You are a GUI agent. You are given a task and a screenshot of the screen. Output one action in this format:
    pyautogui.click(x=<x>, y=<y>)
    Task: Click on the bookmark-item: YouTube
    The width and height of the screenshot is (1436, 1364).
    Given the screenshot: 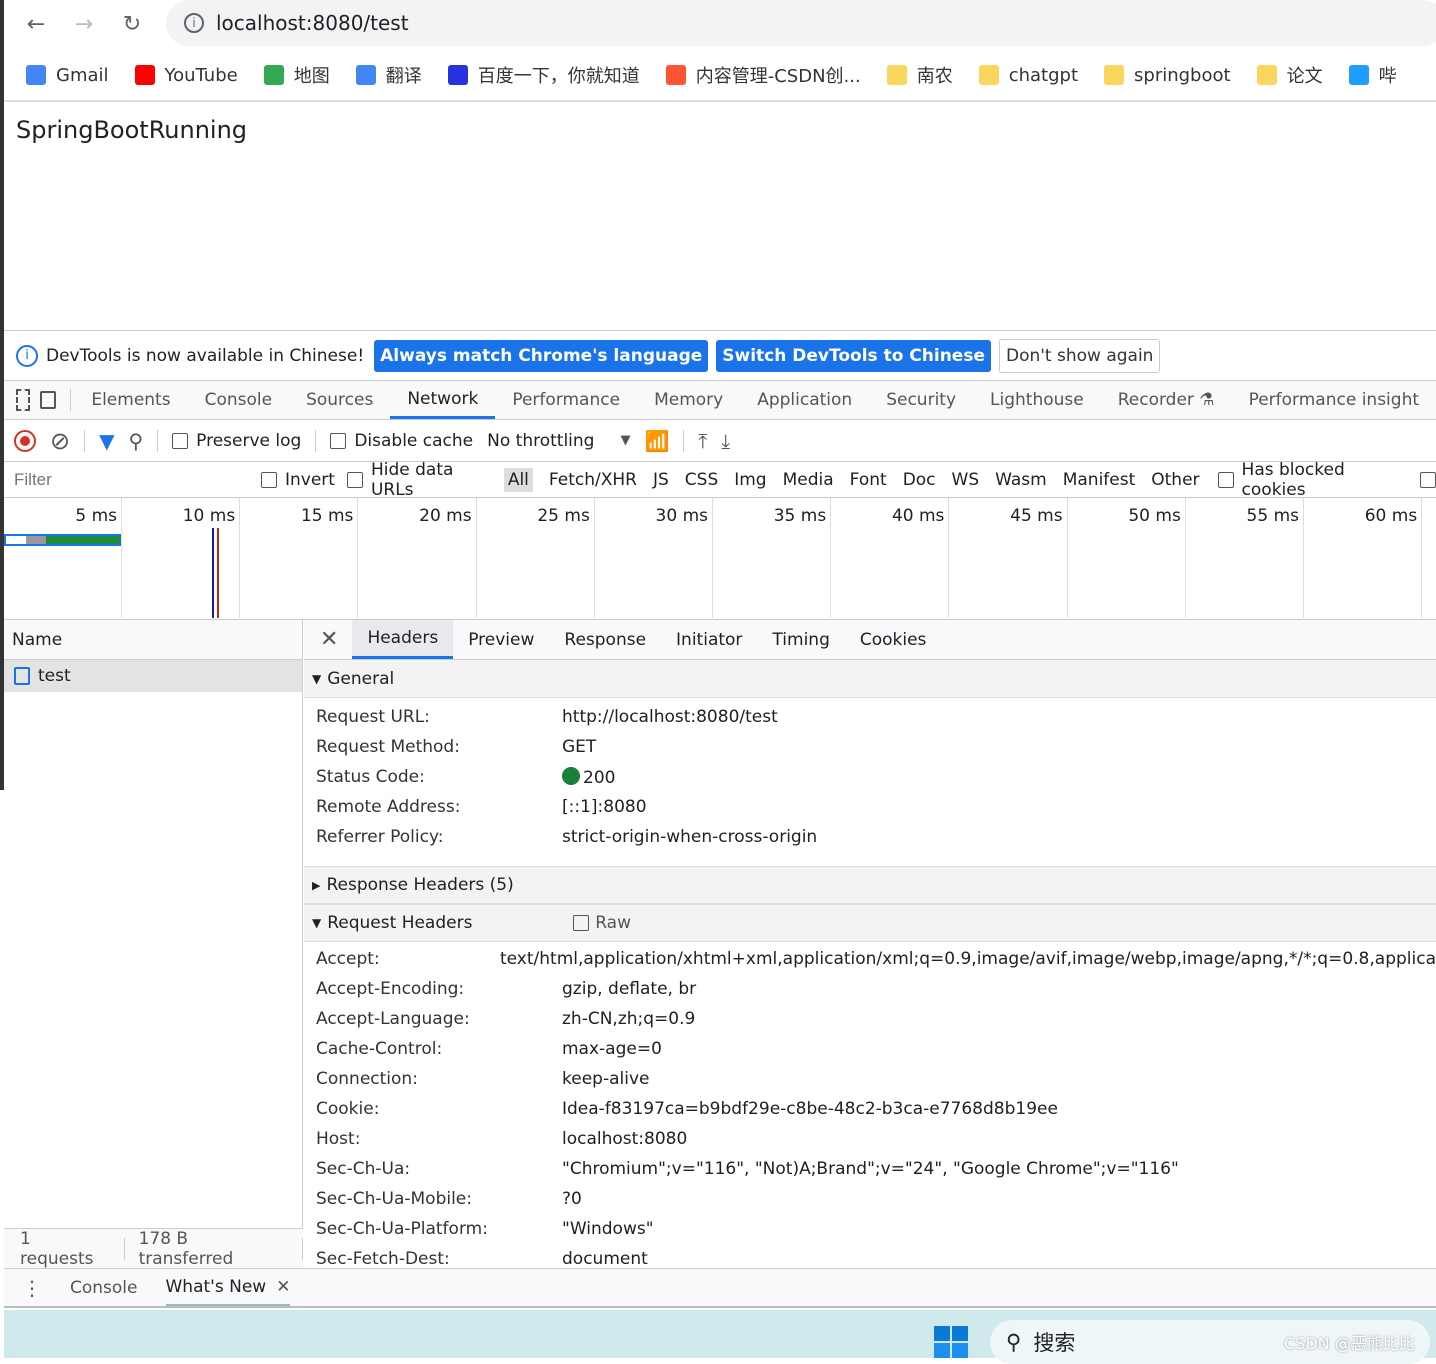 What is the action you would take?
    pyautogui.click(x=186, y=75)
    